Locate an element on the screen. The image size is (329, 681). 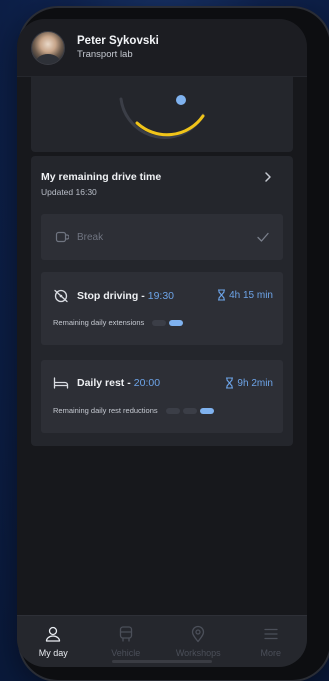
stop-driving-header: Stop driving - 19:30 is located at coordinates (113, 296).